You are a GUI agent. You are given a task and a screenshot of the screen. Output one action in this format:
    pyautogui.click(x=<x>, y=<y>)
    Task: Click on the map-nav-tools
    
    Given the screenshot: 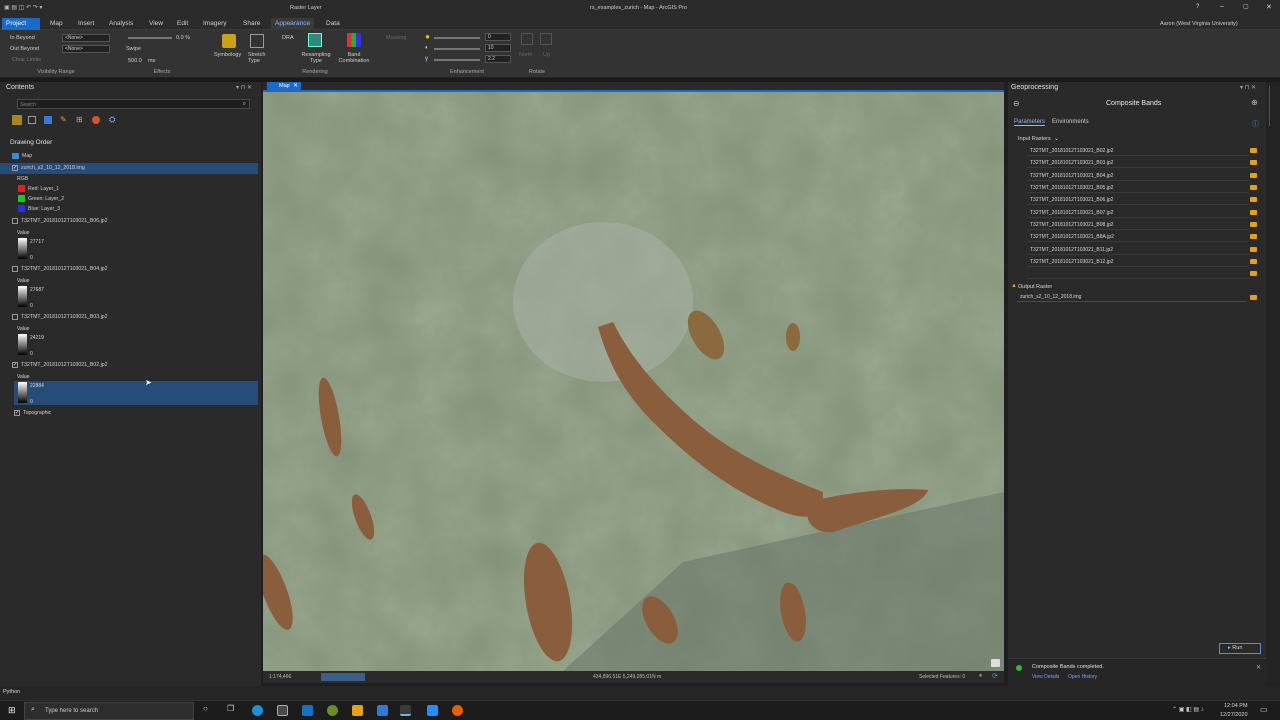 What is the action you would take?
    pyautogui.click(x=343, y=677)
    